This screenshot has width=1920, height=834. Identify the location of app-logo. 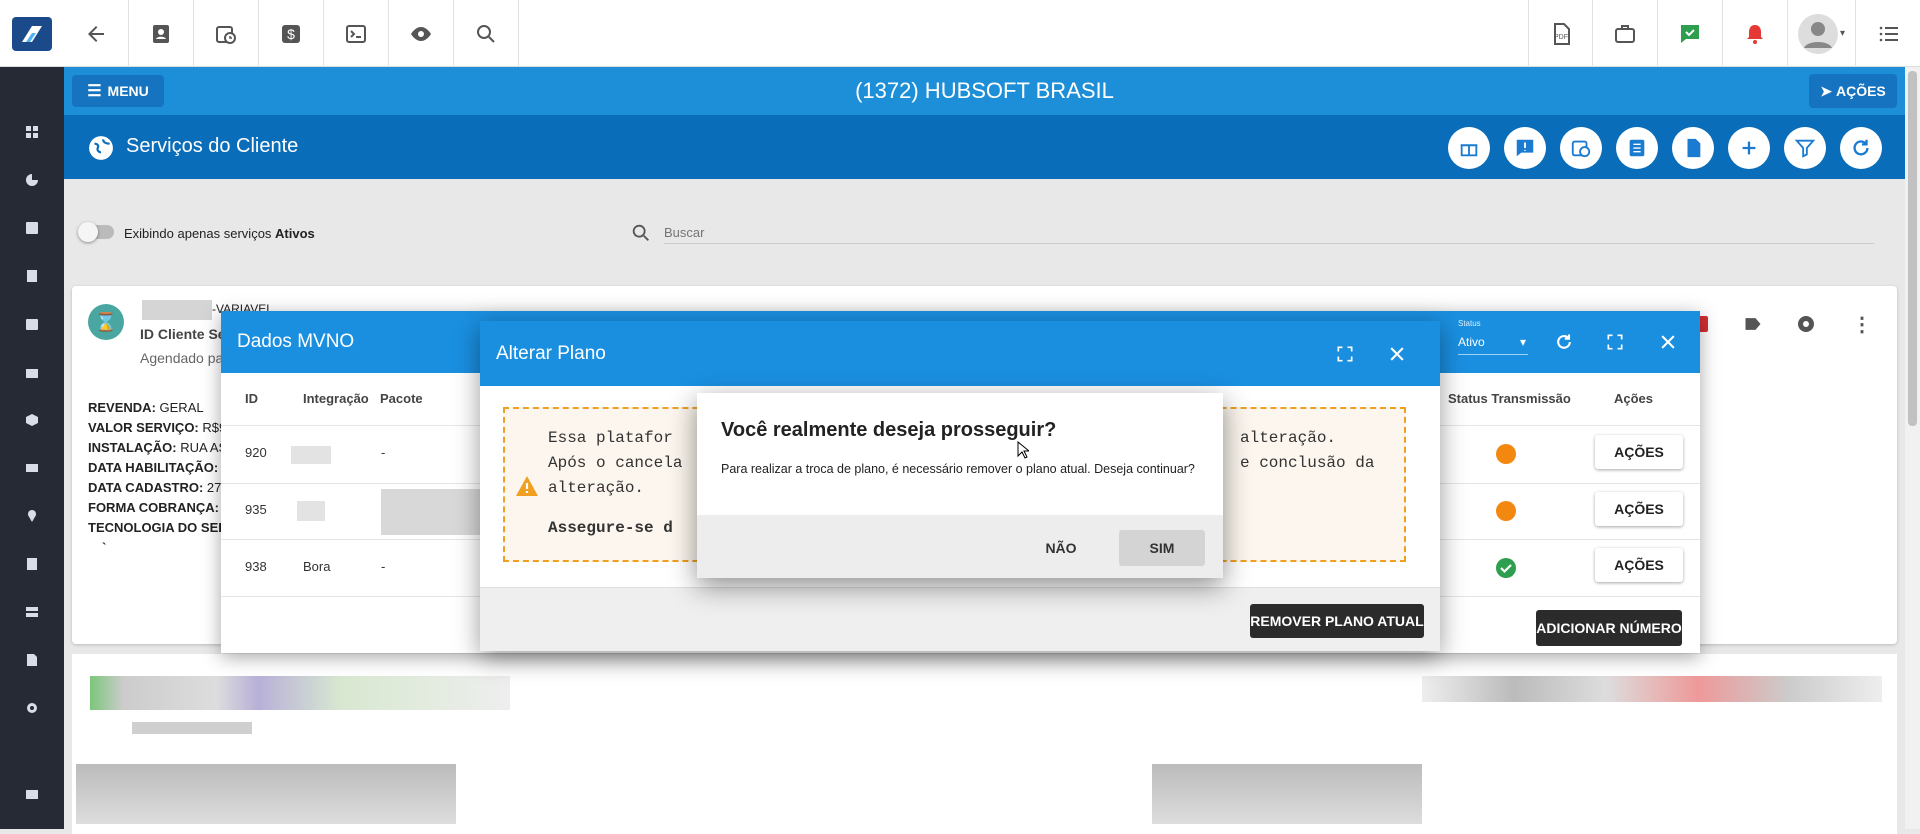
(32, 34).